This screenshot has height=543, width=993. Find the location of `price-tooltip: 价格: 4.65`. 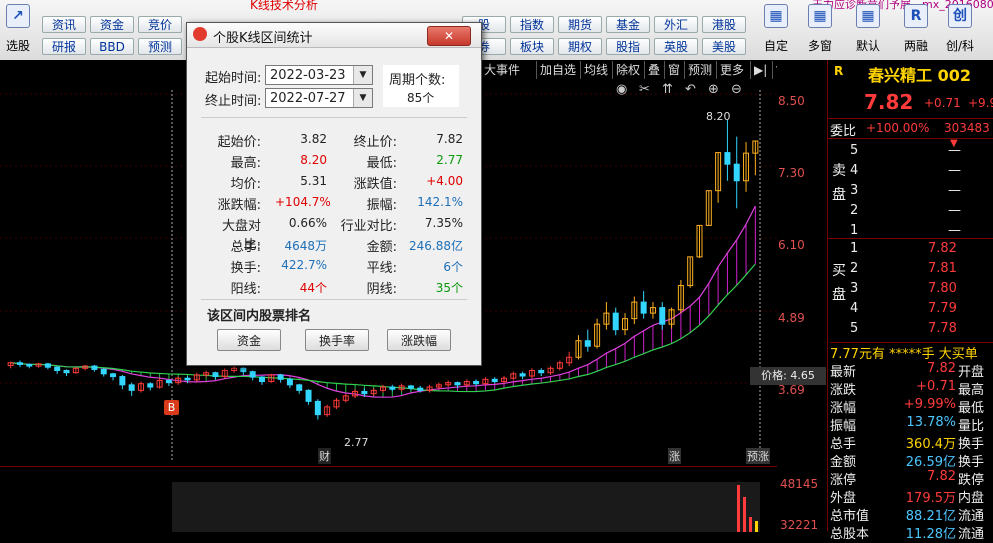

price-tooltip: 价格: 4.65 is located at coordinates (788, 376).